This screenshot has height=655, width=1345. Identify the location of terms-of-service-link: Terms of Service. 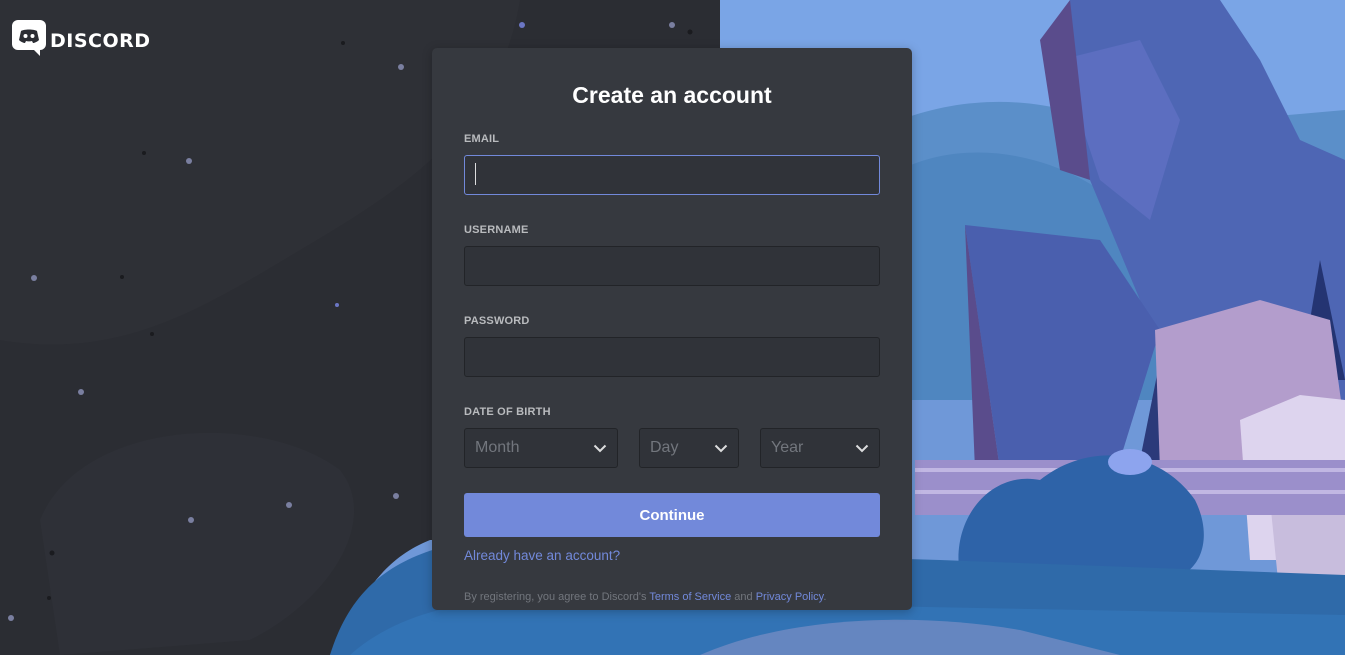
(690, 597).